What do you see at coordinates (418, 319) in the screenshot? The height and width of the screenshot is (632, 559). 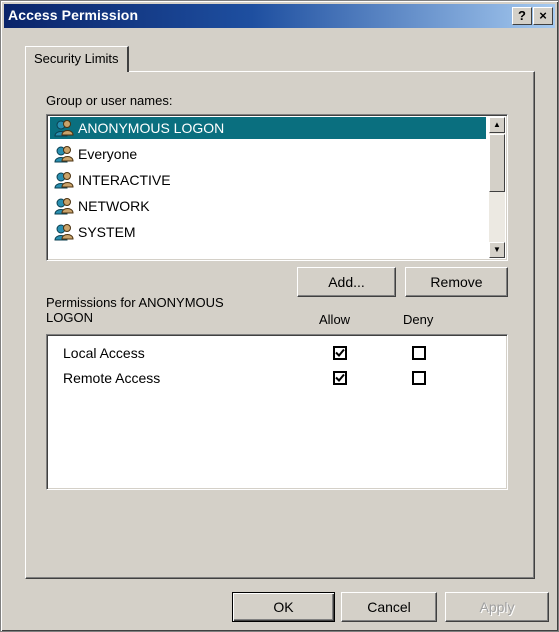 I see `deny-column-header: Deny` at bounding box center [418, 319].